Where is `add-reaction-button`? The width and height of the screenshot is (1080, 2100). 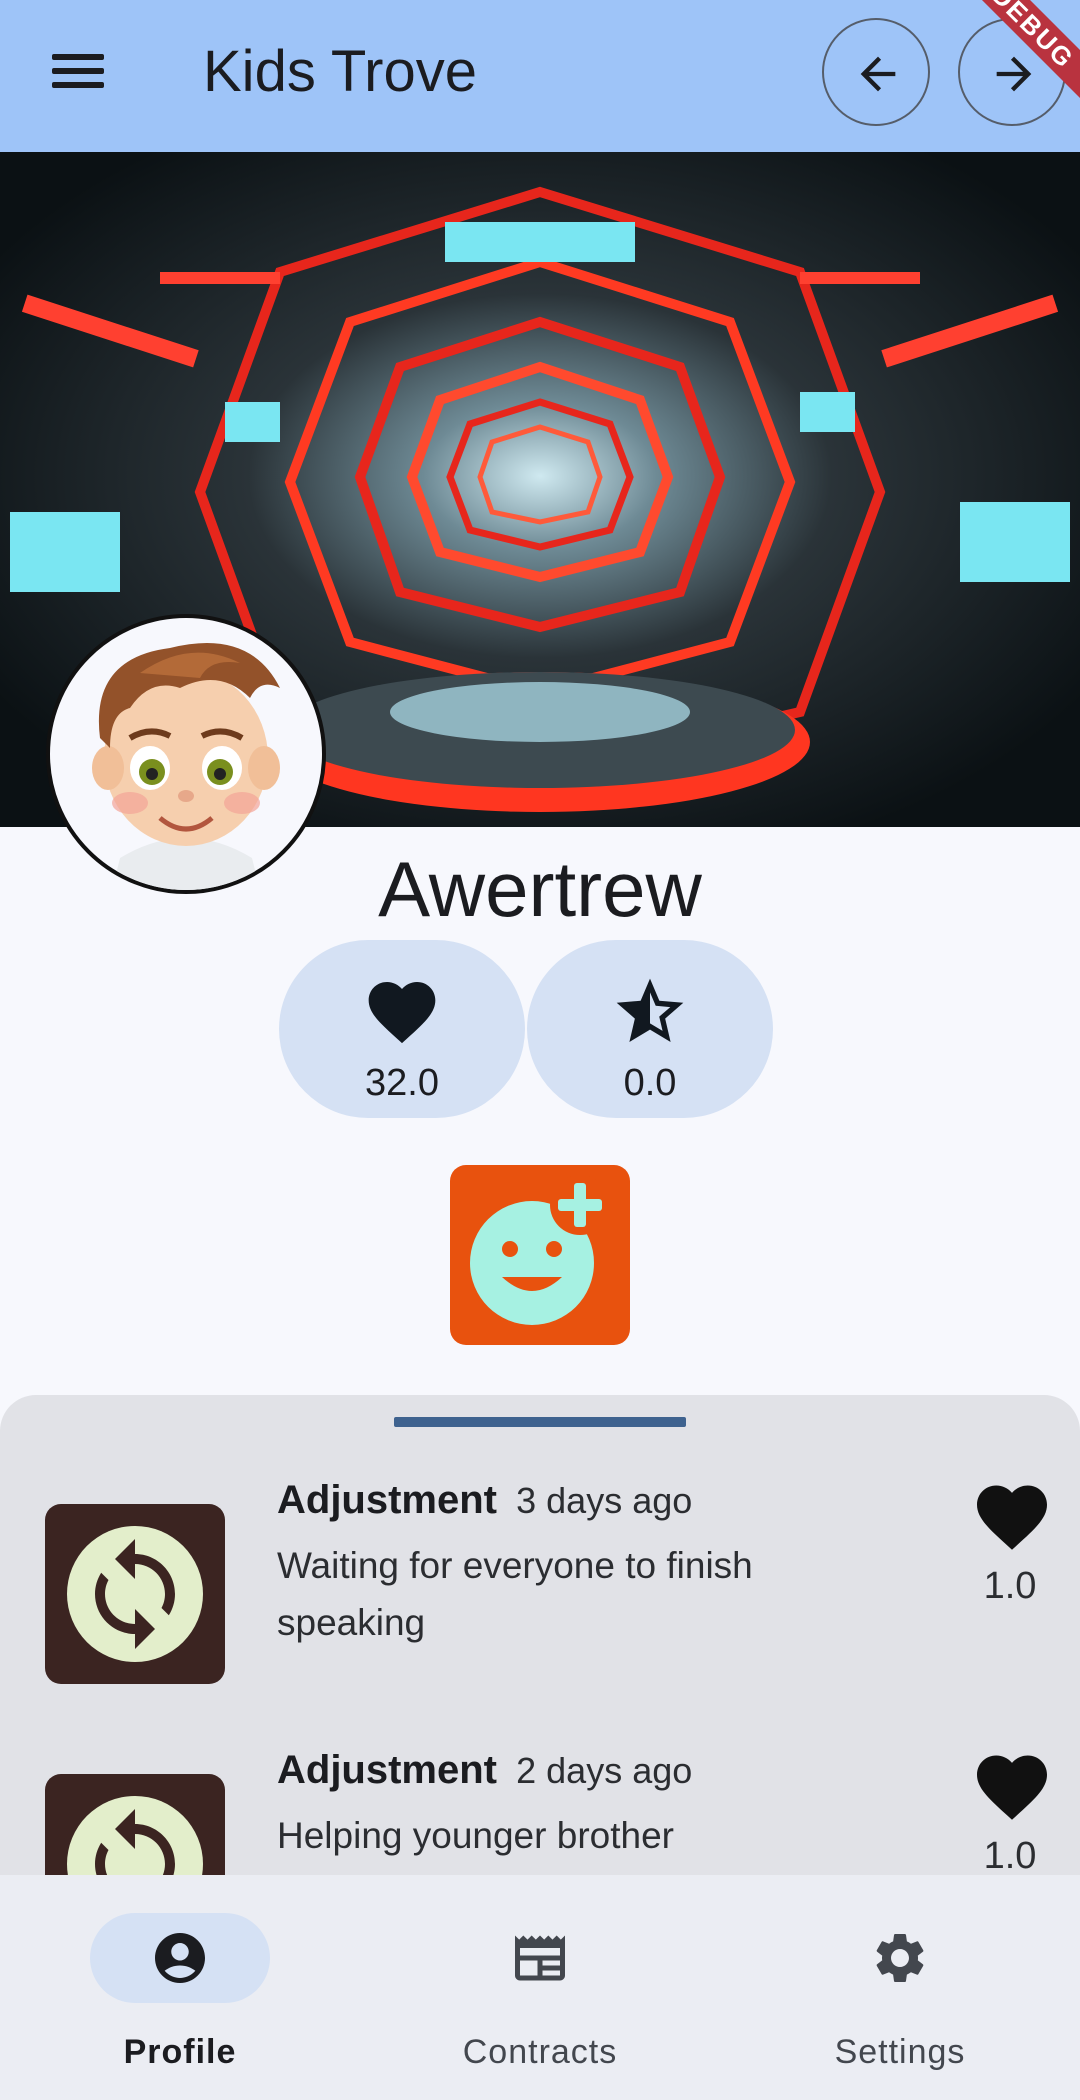 add-reaction-button is located at coordinates (540, 1255).